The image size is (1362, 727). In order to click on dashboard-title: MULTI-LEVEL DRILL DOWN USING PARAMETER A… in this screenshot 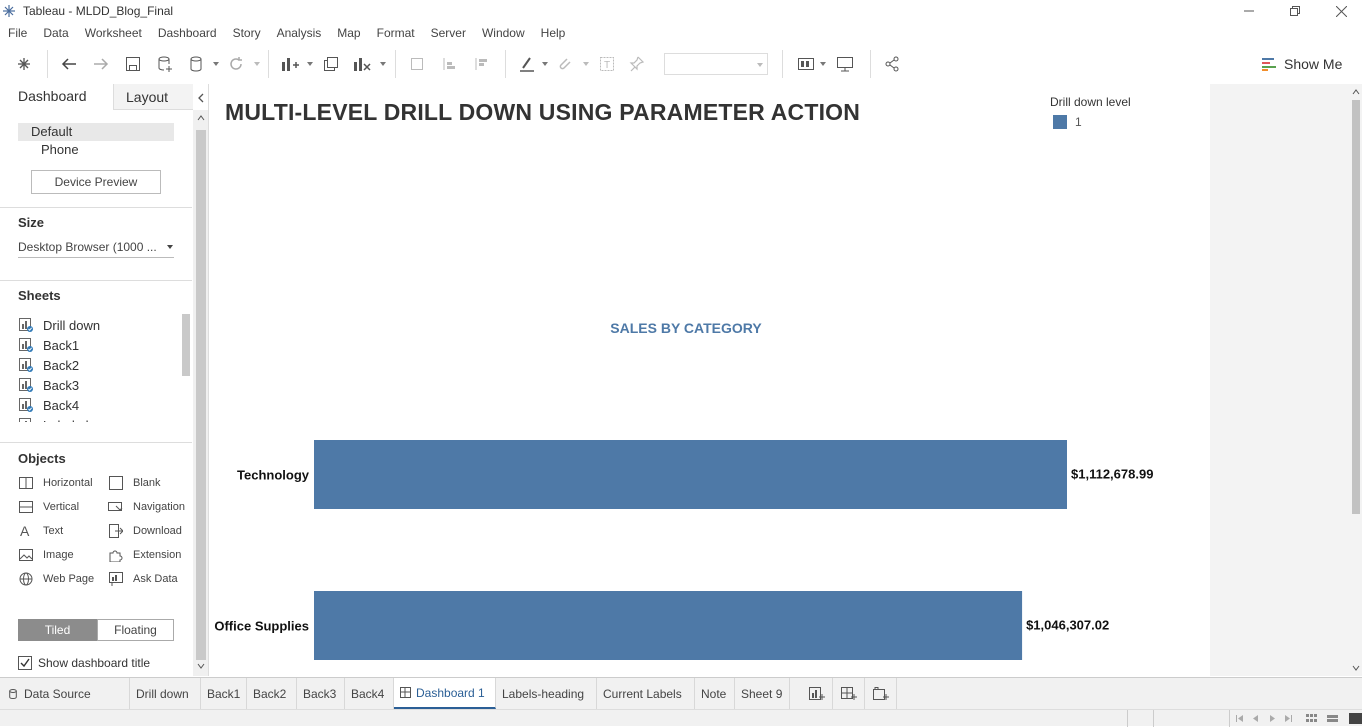, I will do `click(543, 112)`.